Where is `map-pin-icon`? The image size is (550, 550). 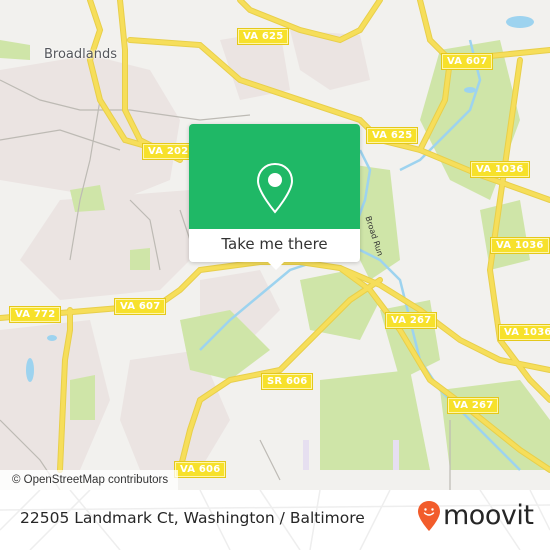
map-pin-icon is located at coordinates (275, 188).